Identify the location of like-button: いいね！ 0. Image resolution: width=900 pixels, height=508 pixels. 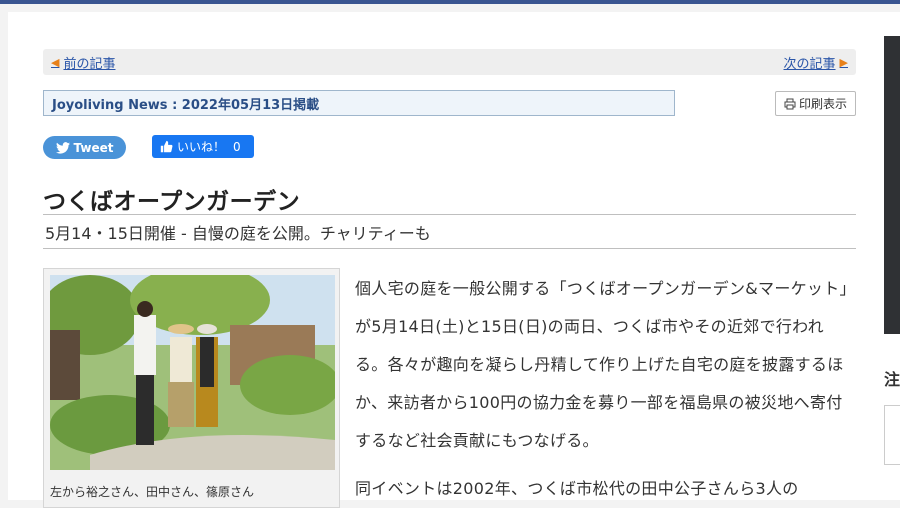
(203, 146).